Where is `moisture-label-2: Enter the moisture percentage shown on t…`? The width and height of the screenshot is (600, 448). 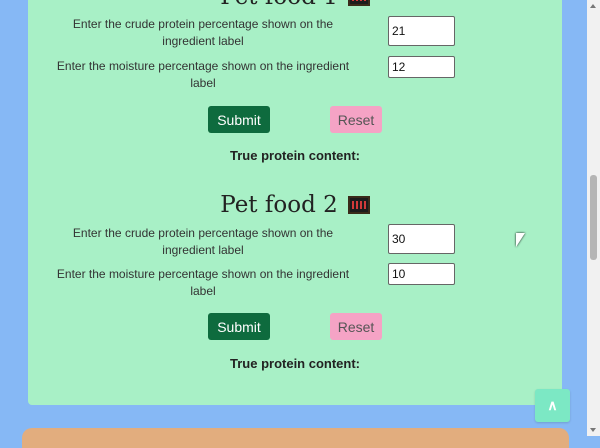
moisture-label-2: Enter the moisture percentage shown on t… is located at coordinates (203, 282).